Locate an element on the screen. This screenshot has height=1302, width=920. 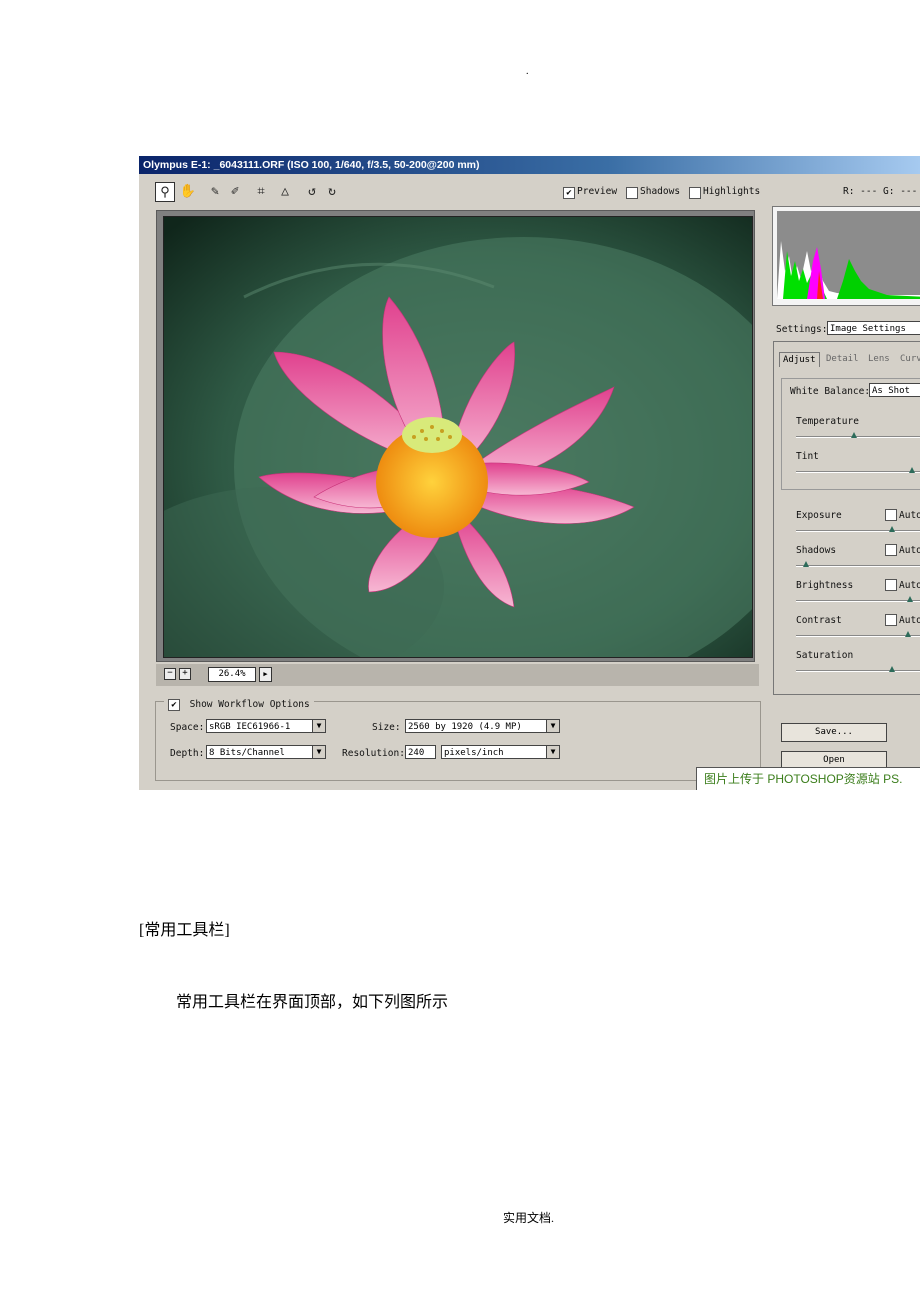
settings-label: Settings: is located at coordinates (802, 329).